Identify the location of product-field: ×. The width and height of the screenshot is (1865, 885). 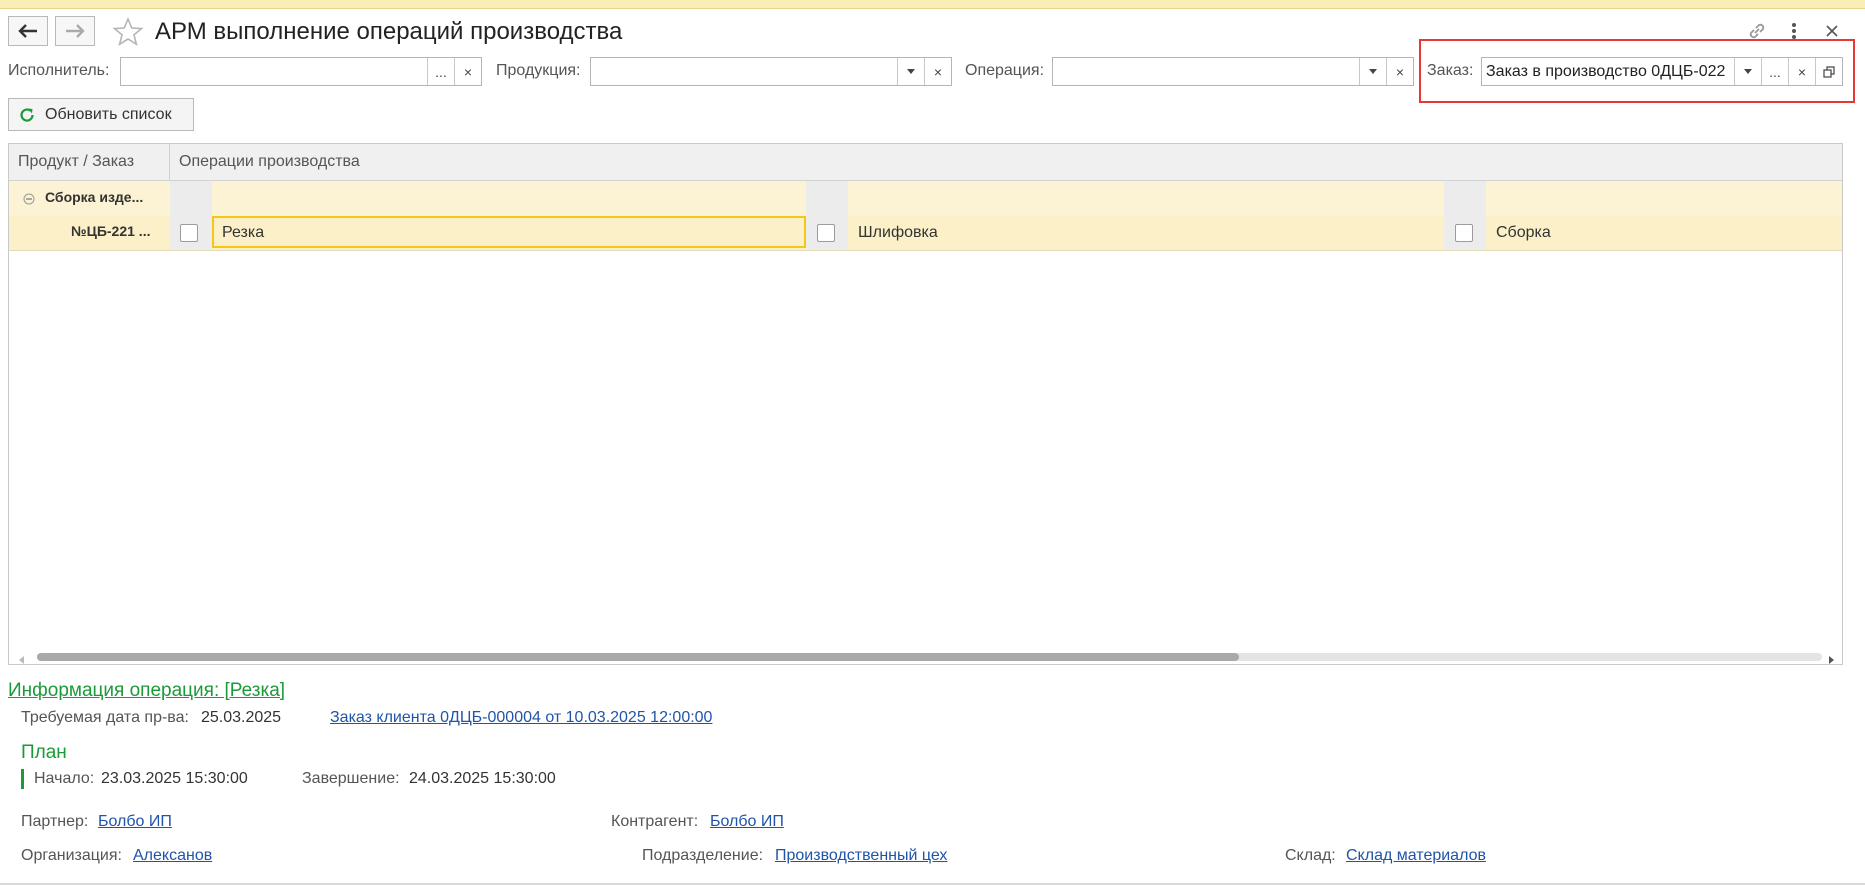
(771, 71).